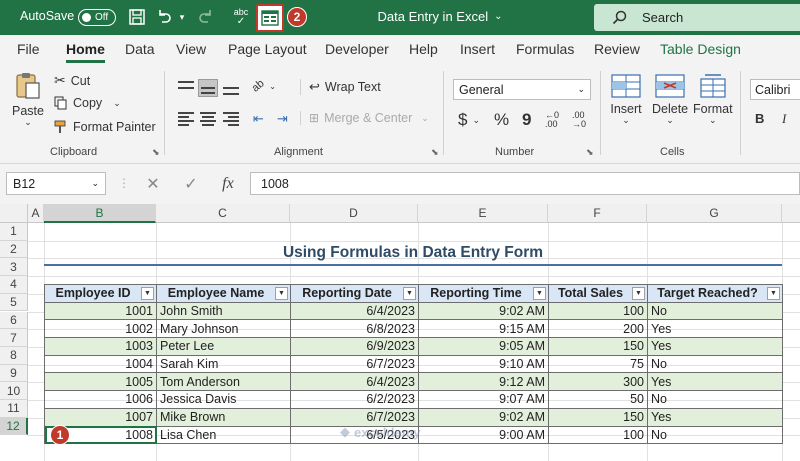  I want to click on increase-decimal-icon: ←0.00, so click(552, 120).